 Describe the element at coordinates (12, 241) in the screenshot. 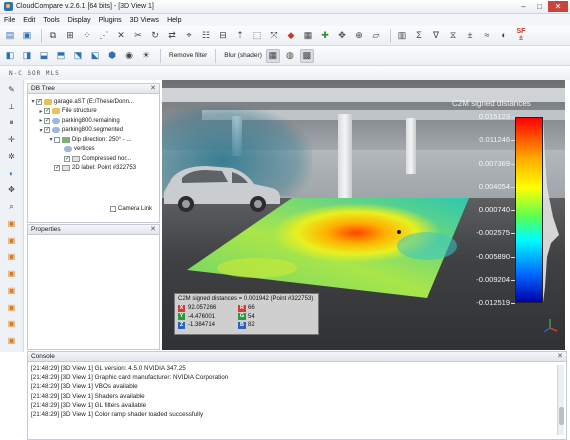

I see `box-view-2-icon: ▣` at that location.